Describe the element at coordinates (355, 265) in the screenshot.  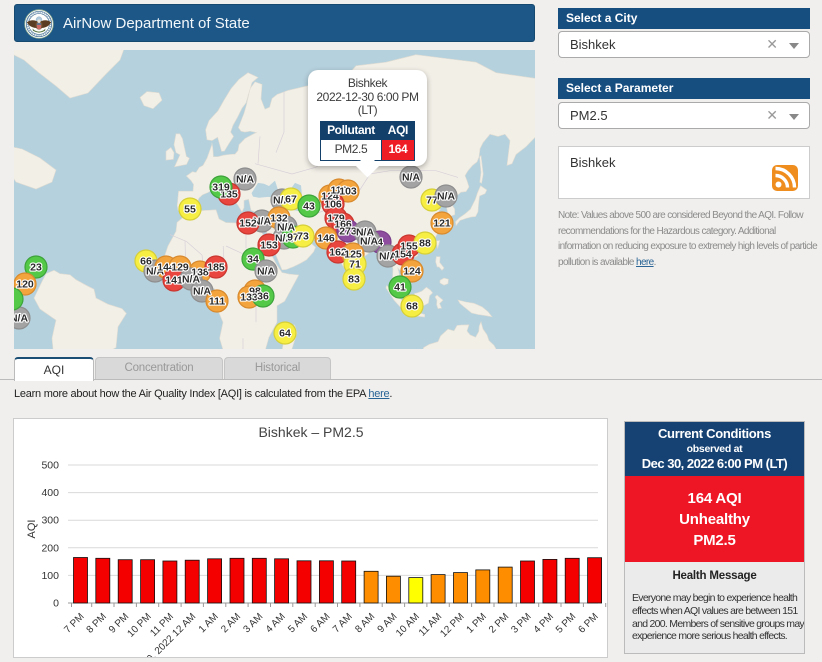
I see `svg-text: 71` at that location.